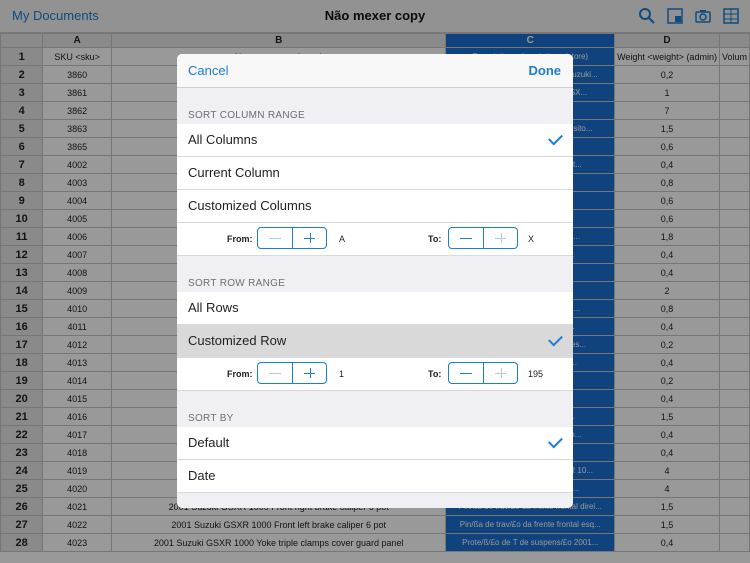 The height and width of the screenshot is (563, 750). I want to click on done-button: Done, so click(545, 70).